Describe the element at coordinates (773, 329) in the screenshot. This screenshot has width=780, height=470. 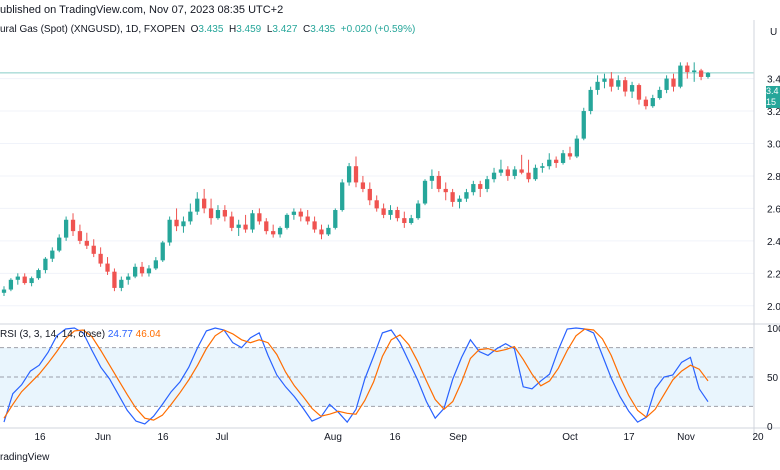
I see `oscillator-tick-label: 100` at that location.